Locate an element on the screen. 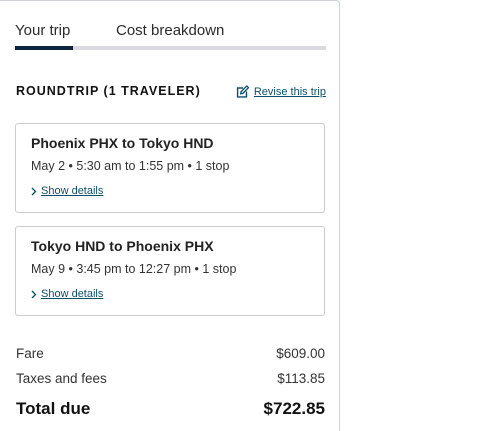 The width and height of the screenshot is (500, 431). taxes-label: Taxes and fees is located at coordinates (61, 378).